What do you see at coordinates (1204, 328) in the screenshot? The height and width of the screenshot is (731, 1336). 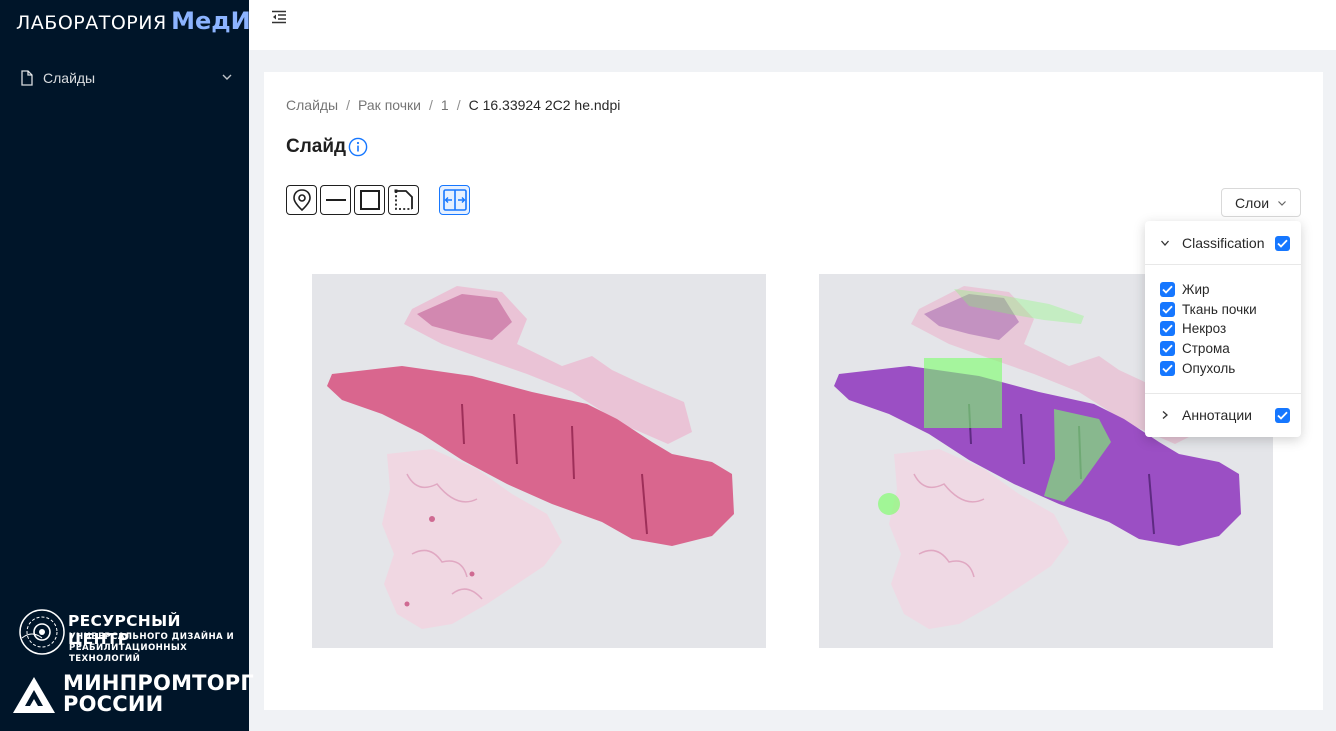 I see `class-label: Некроз` at bounding box center [1204, 328].